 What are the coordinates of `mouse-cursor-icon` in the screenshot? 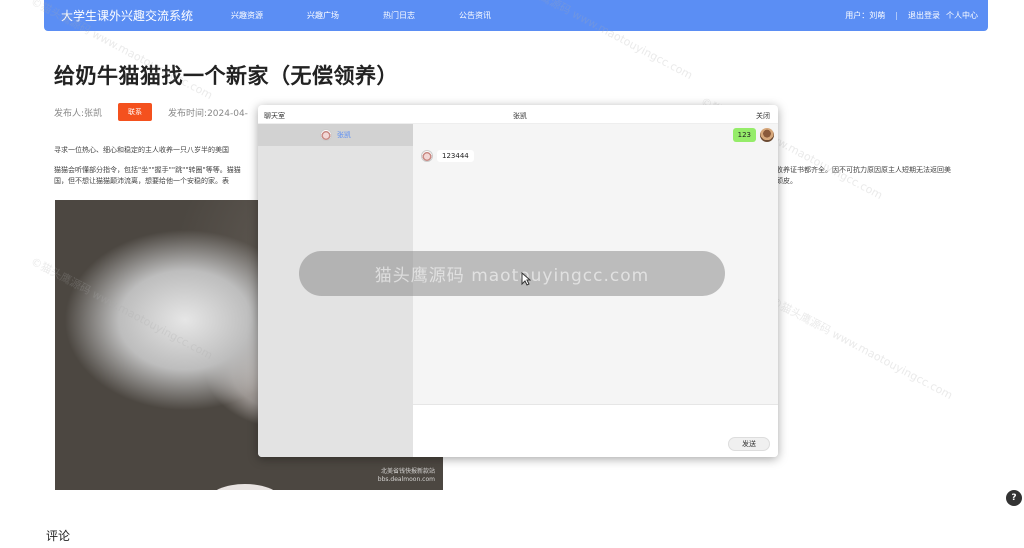 It's located at (526, 279).